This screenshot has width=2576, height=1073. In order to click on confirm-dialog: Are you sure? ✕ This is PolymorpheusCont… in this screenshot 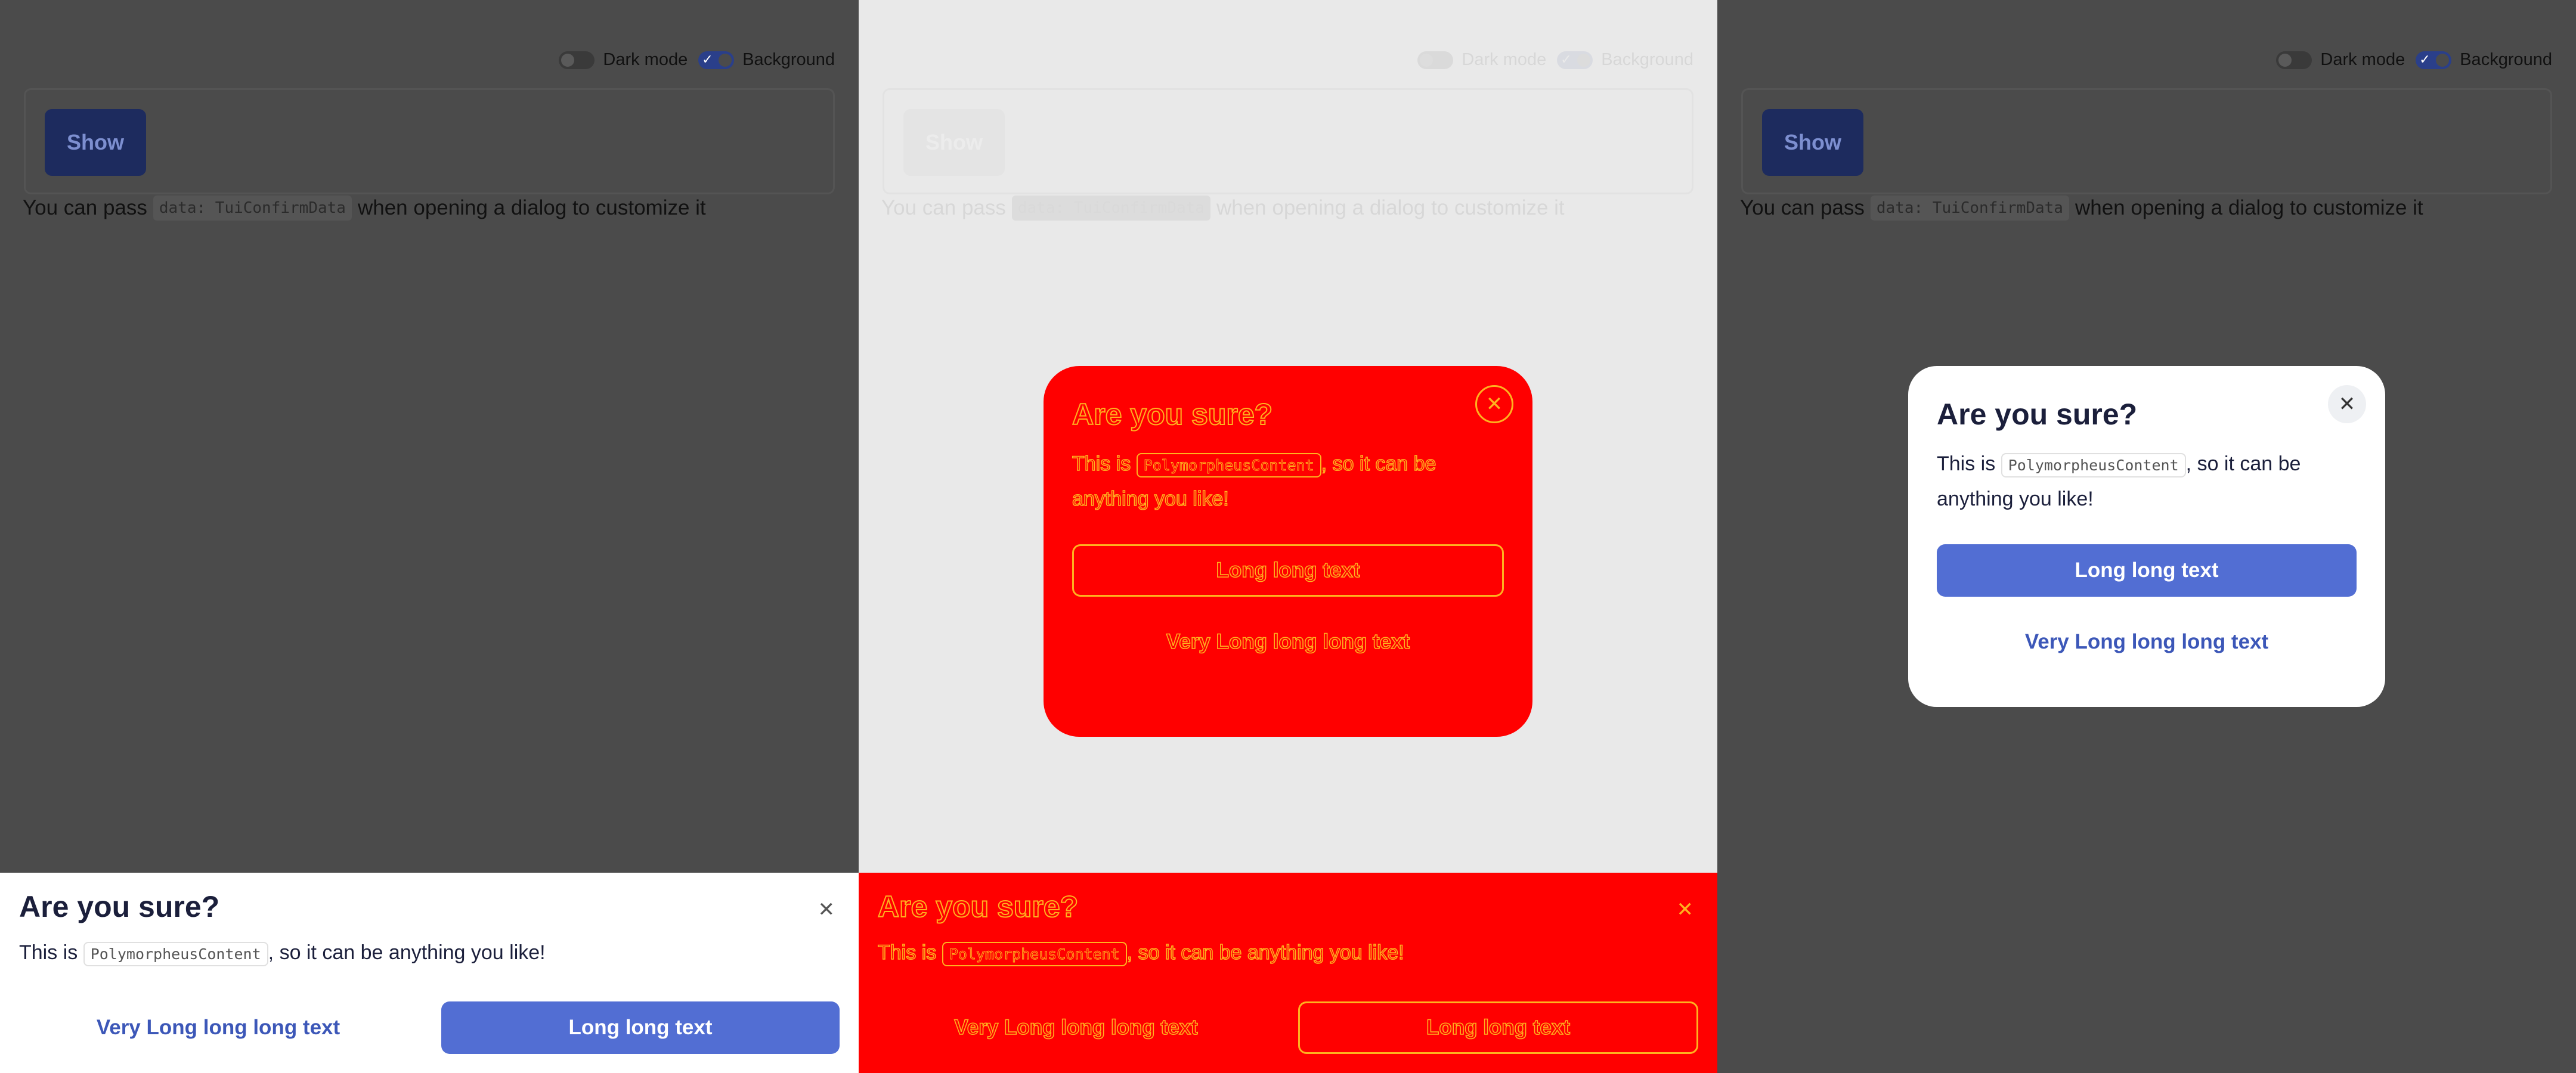, I will do `click(2147, 536)`.